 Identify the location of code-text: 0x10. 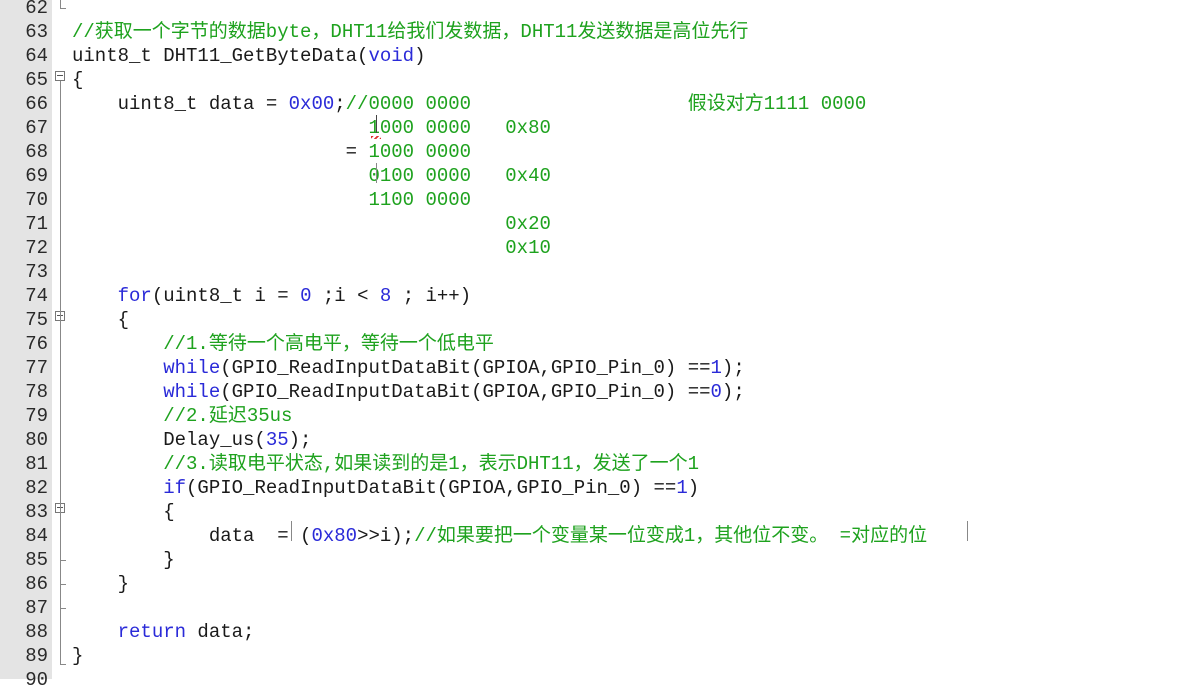
(311, 248).